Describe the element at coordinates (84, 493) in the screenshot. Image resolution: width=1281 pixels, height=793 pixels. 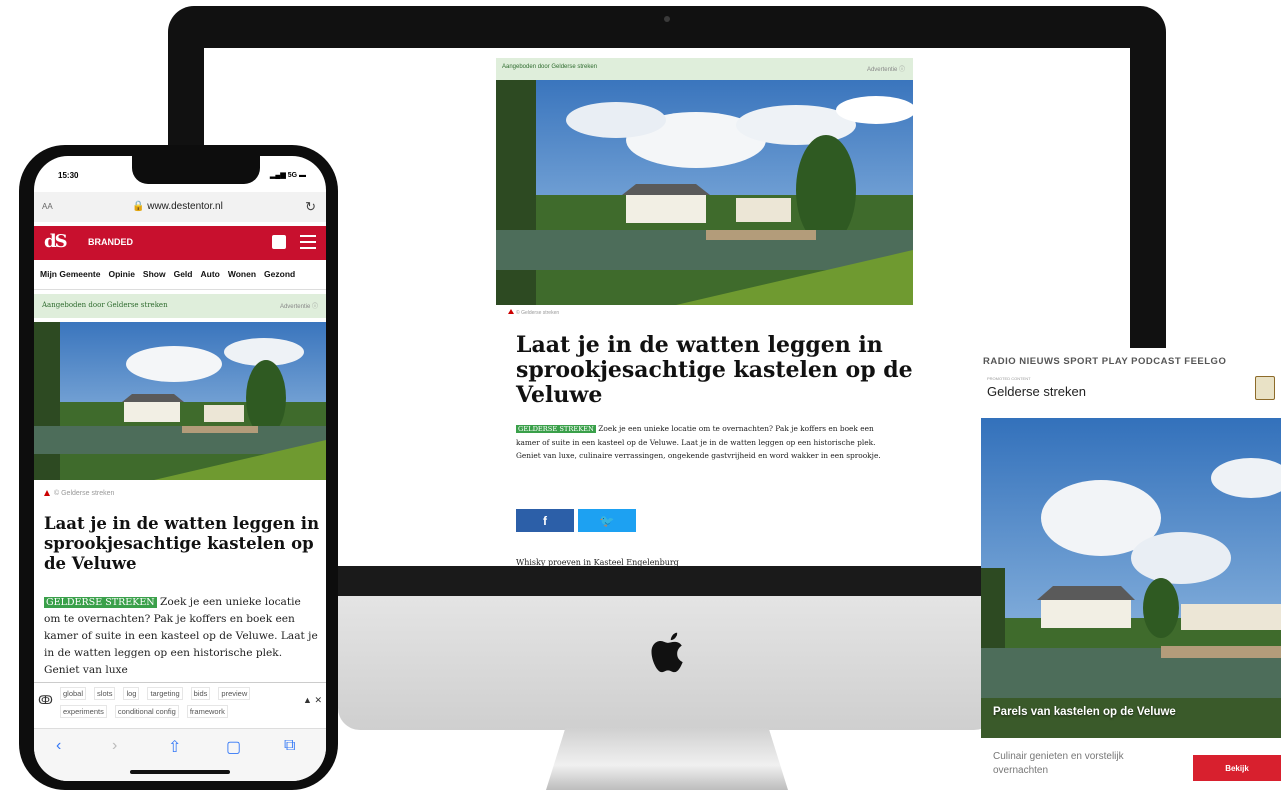
I see `phone-photo-credit: © Gelderse streken` at that location.